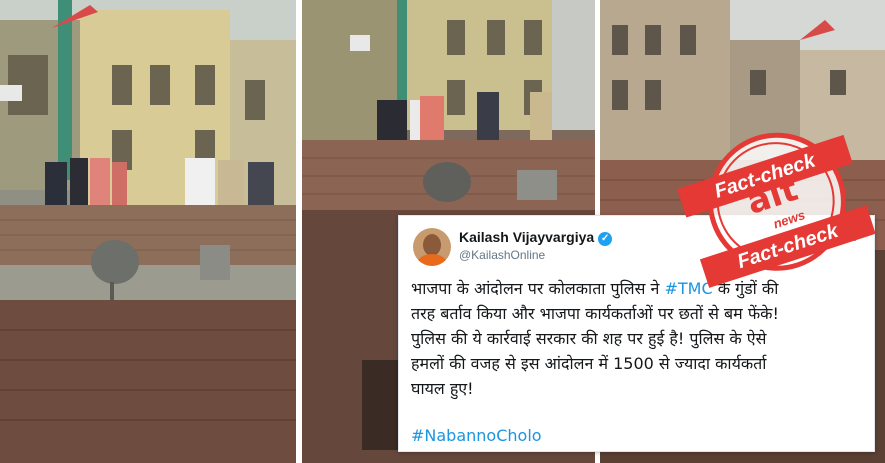 This screenshot has height=463, width=885. I want to click on hashtag-link-nabannocholo: #NabannoCholo, so click(476, 435).